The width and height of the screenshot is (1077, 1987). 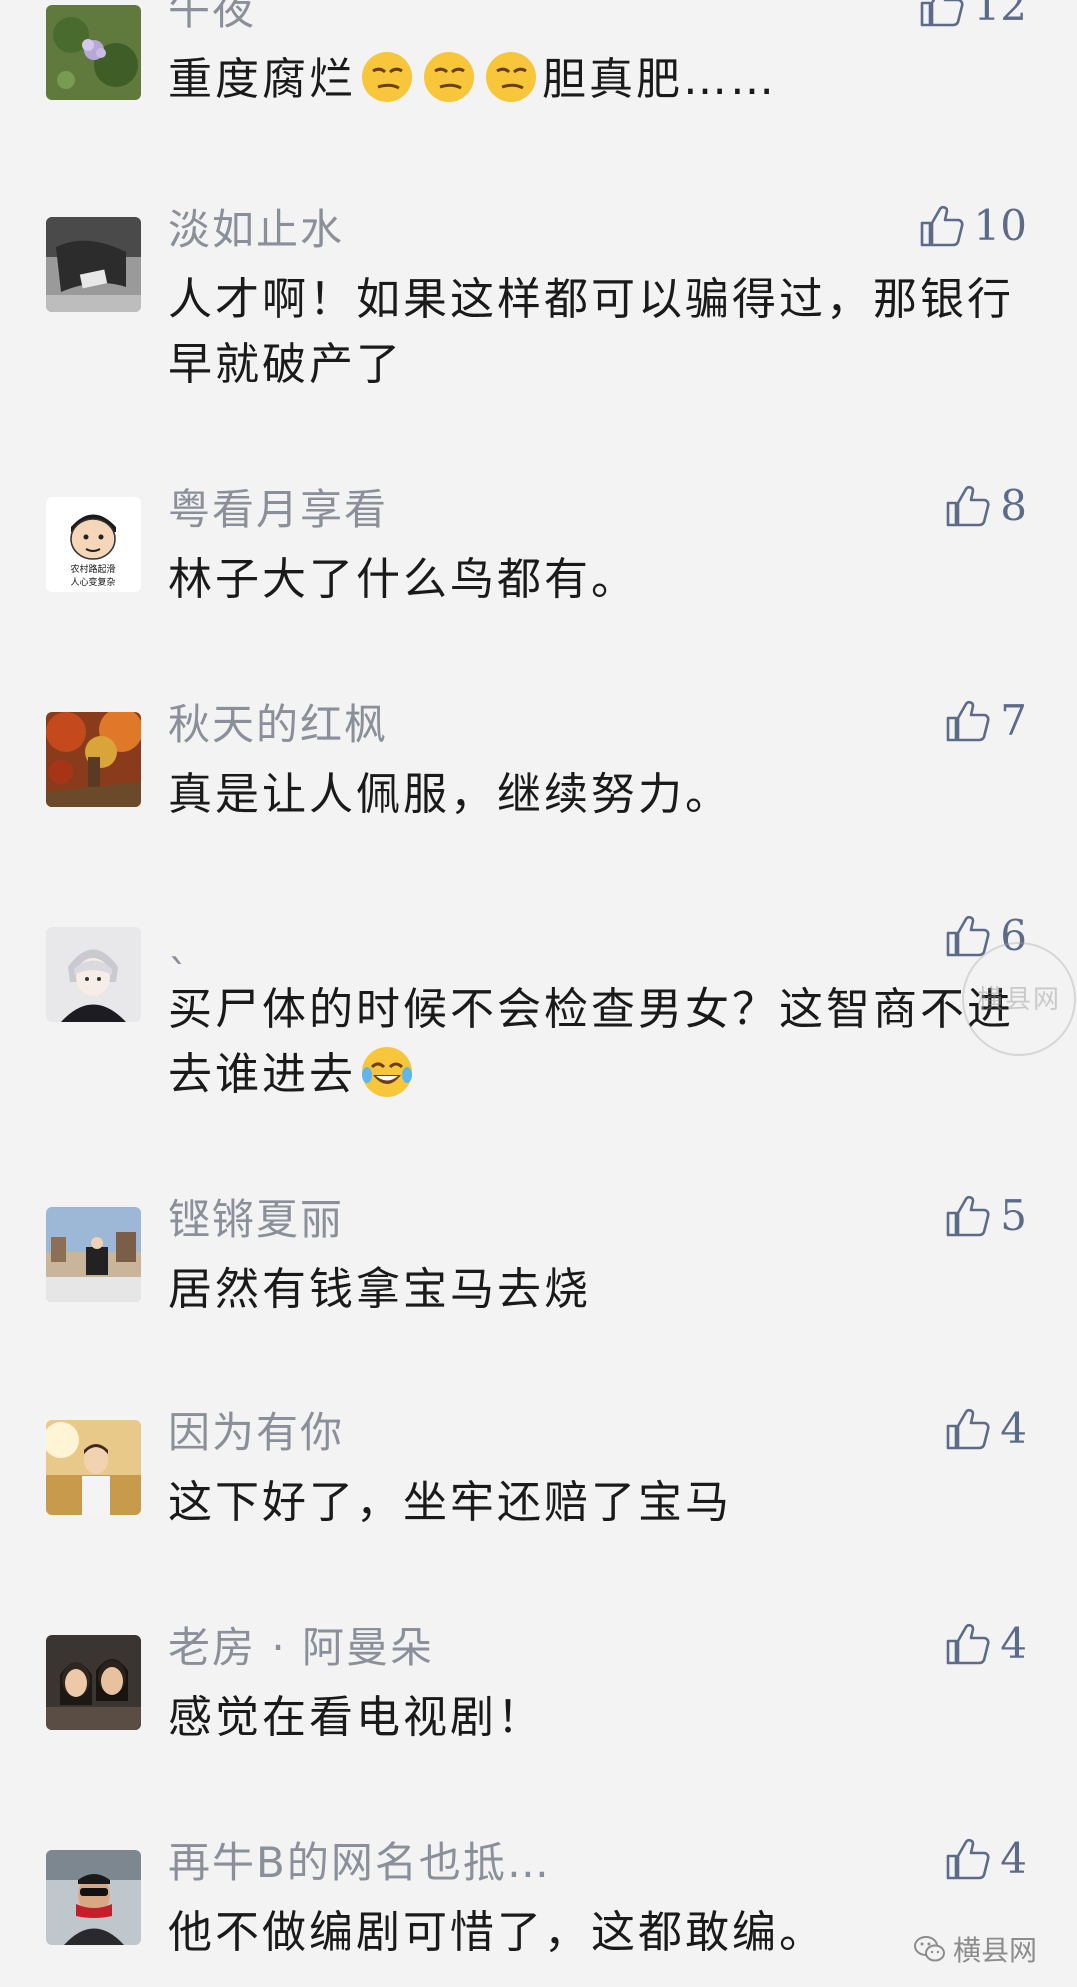 What do you see at coordinates (591, 332) in the screenshot?
I see `comment-text: 人才啊！如果这样都可以骗得过，那银行早就破产了` at bounding box center [591, 332].